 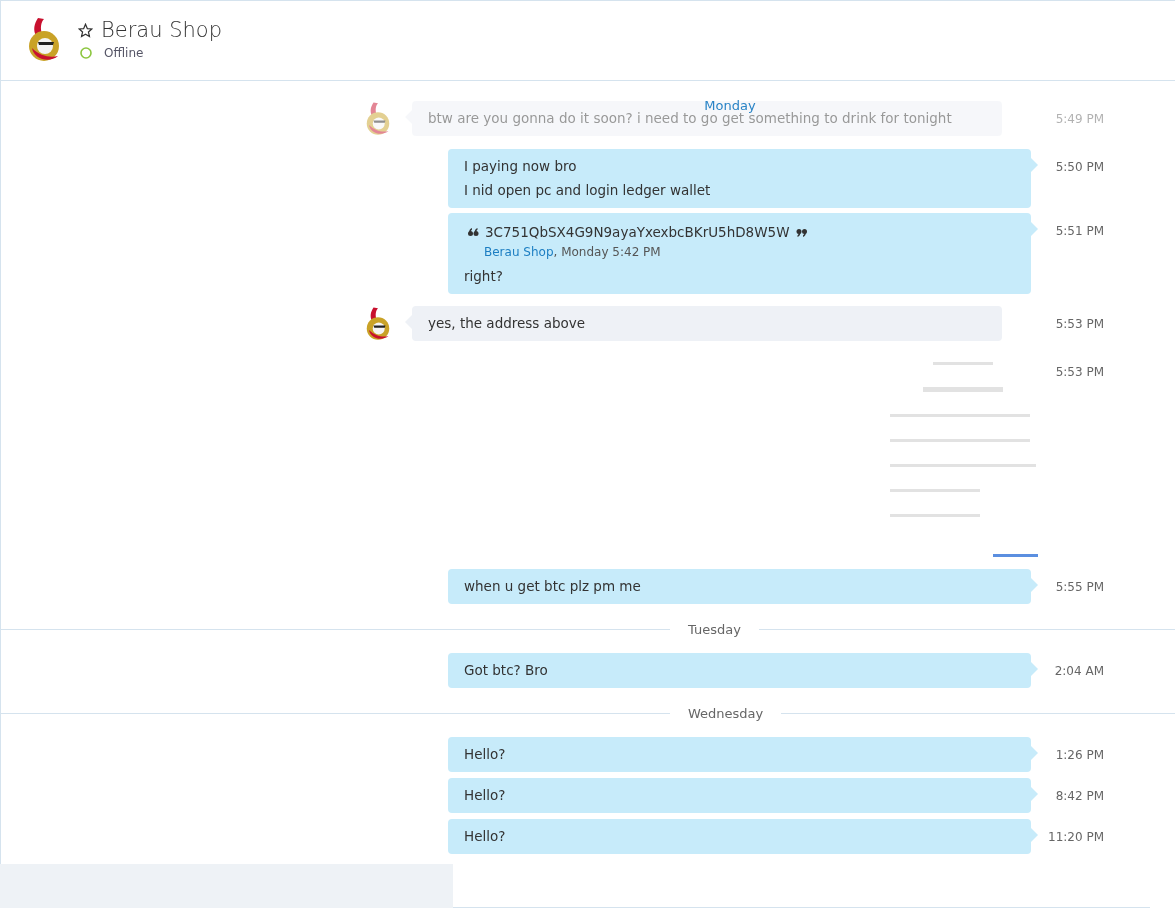 What do you see at coordinates (1079, 671) in the screenshot?
I see `message-time: 2:04 AM` at bounding box center [1079, 671].